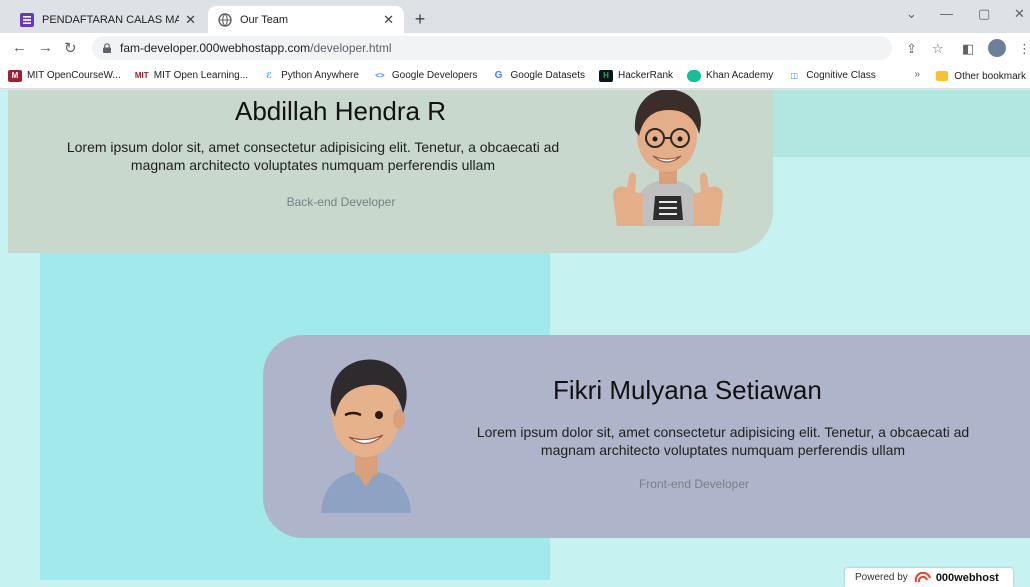  What do you see at coordinates (968, 49) in the screenshot?
I see `side-panel-icon: ◧` at bounding box center [968, 49].